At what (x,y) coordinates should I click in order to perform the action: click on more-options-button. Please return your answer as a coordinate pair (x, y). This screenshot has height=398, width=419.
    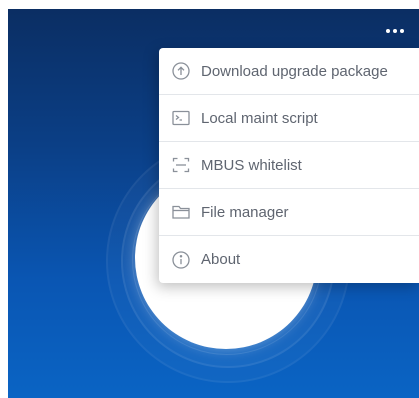
    Looking at the image, I should click on (395, 31).